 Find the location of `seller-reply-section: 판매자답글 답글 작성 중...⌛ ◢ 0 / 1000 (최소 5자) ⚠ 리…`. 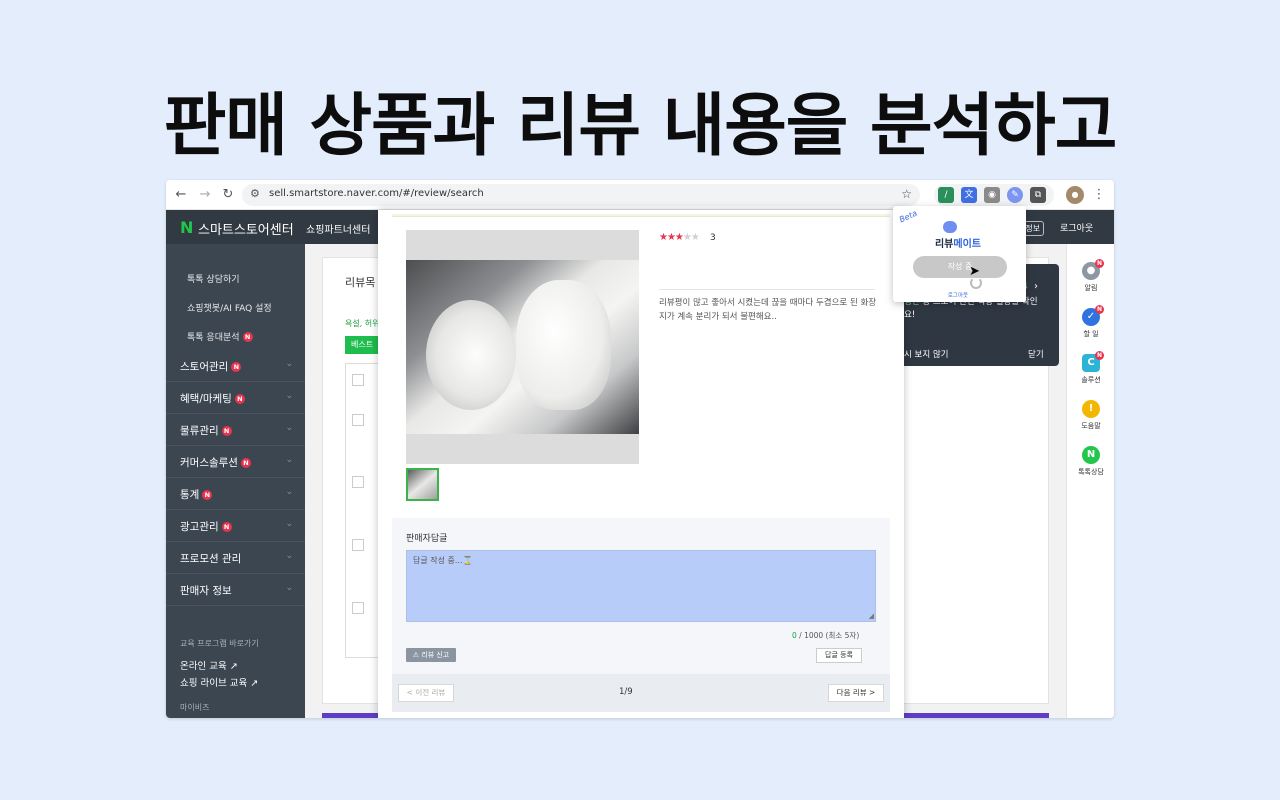

seller-reply-section: 판매자답글 답글 작성 중...⌛ ◢ 0 / 1000 (최소 5자) ⚠ 리… is located at coordinates (641, 596).